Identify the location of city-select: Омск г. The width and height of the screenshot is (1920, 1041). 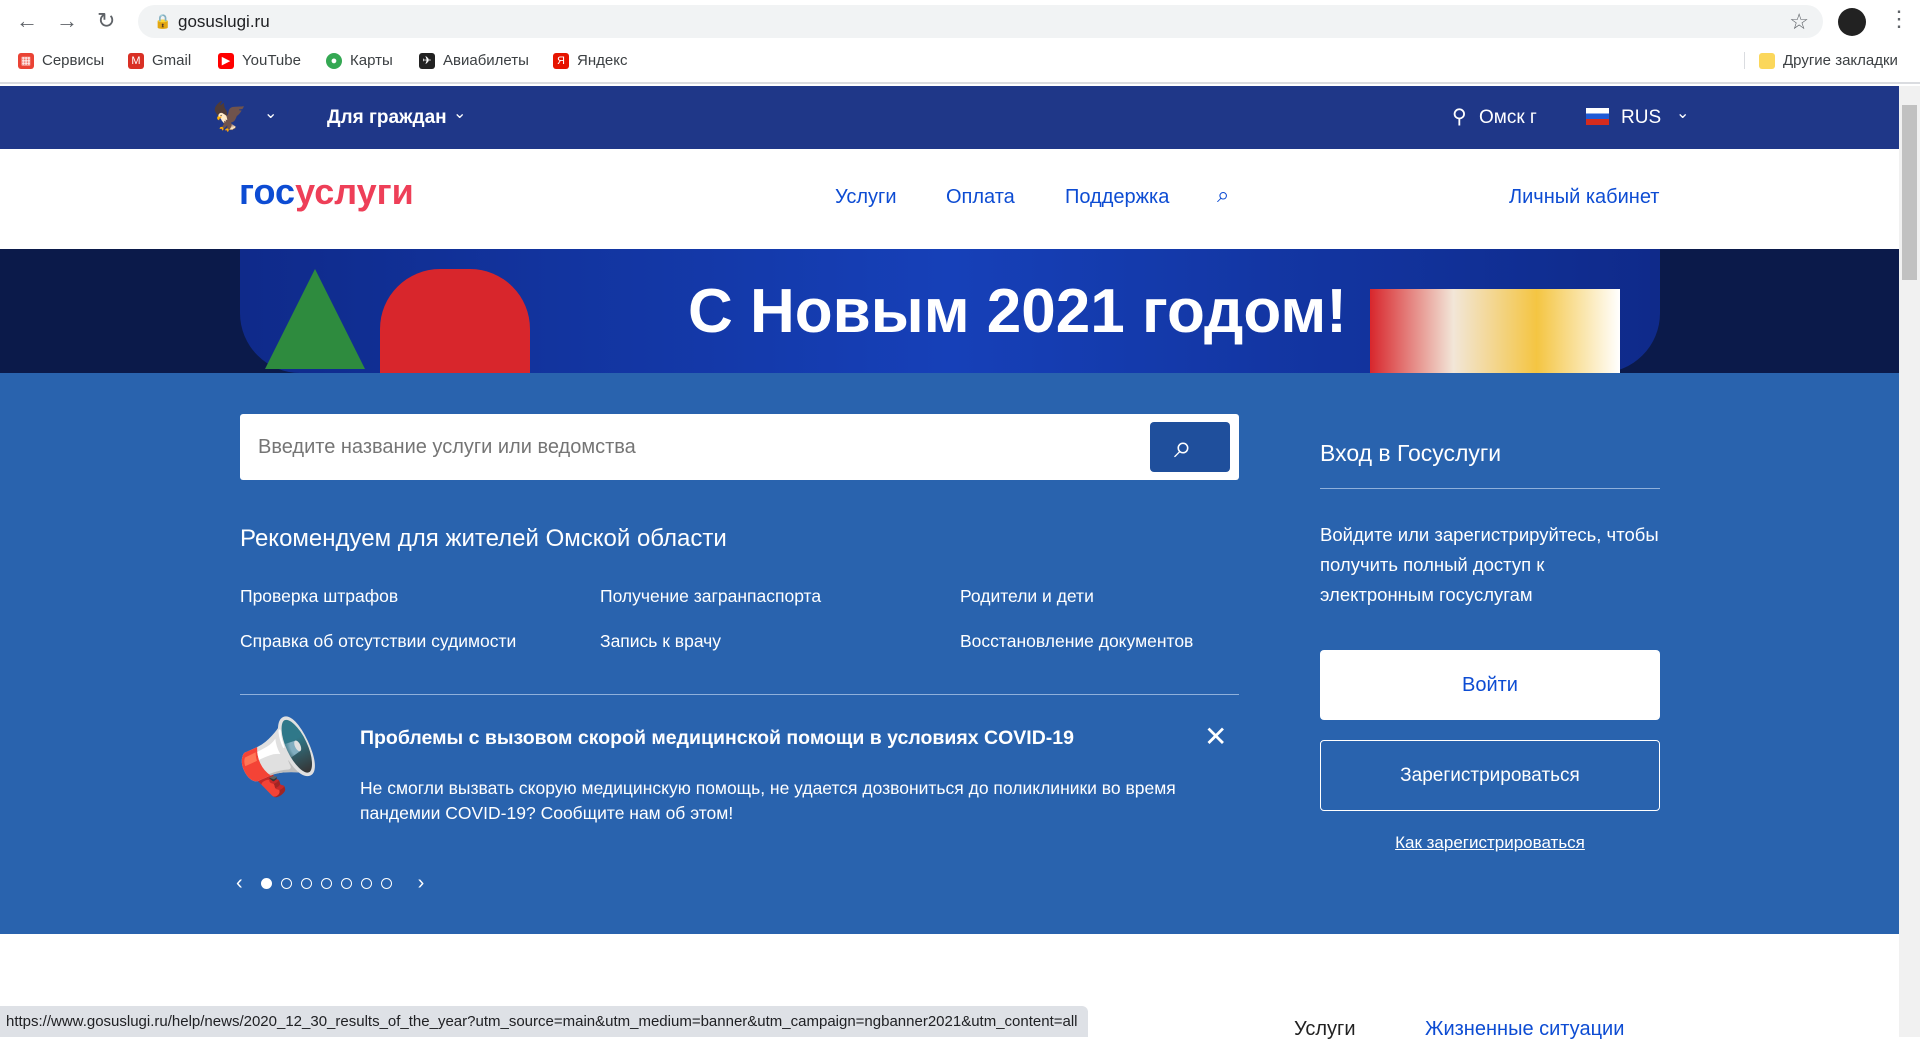
(1508, 118).